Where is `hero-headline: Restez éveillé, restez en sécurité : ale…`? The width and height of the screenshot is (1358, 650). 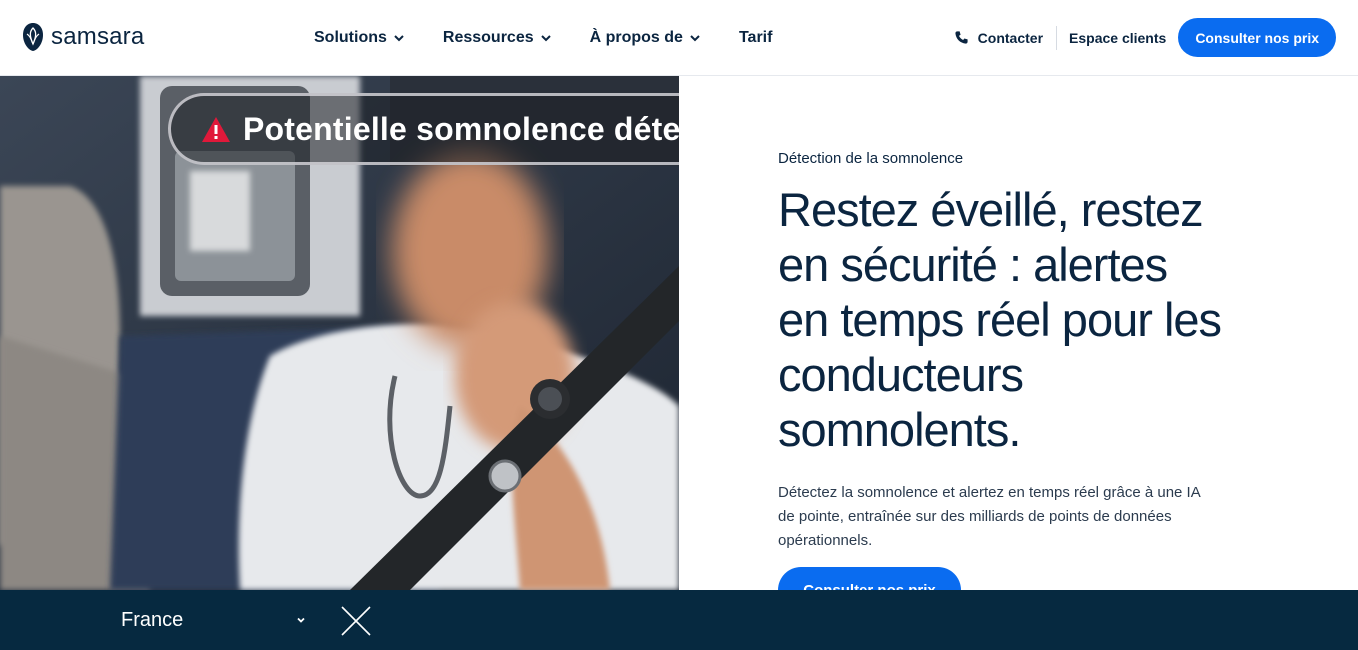
hero-headline: Restez éveillé, restez en sécurité : ale… is located at coordinates (1000, 319).